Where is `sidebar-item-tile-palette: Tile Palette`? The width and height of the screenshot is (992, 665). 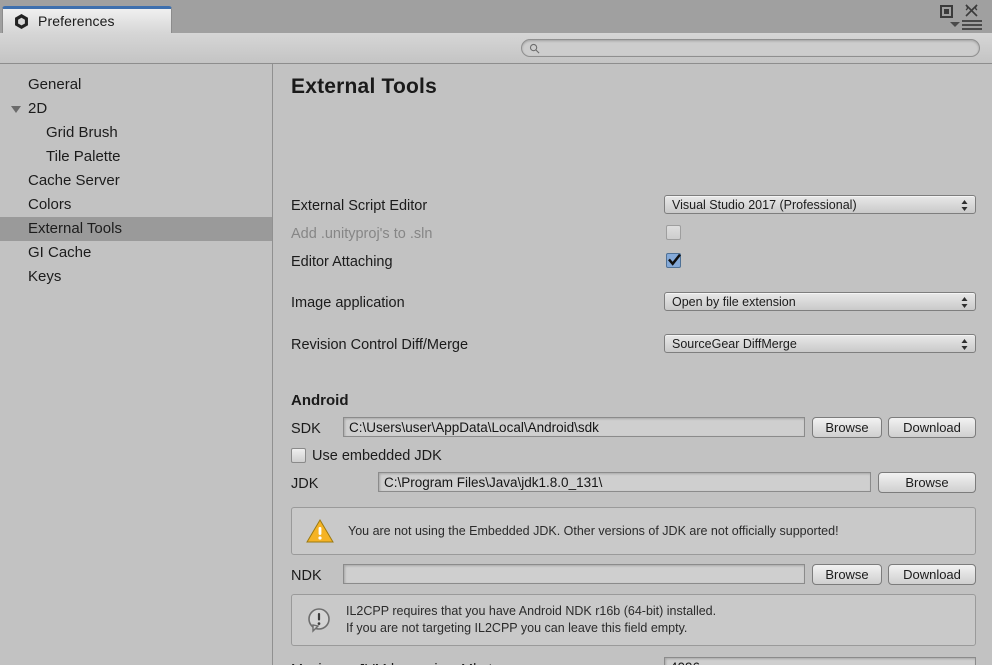
sidebar-item-tile-palette: Tile Palette is located at coordinates (136, 157).